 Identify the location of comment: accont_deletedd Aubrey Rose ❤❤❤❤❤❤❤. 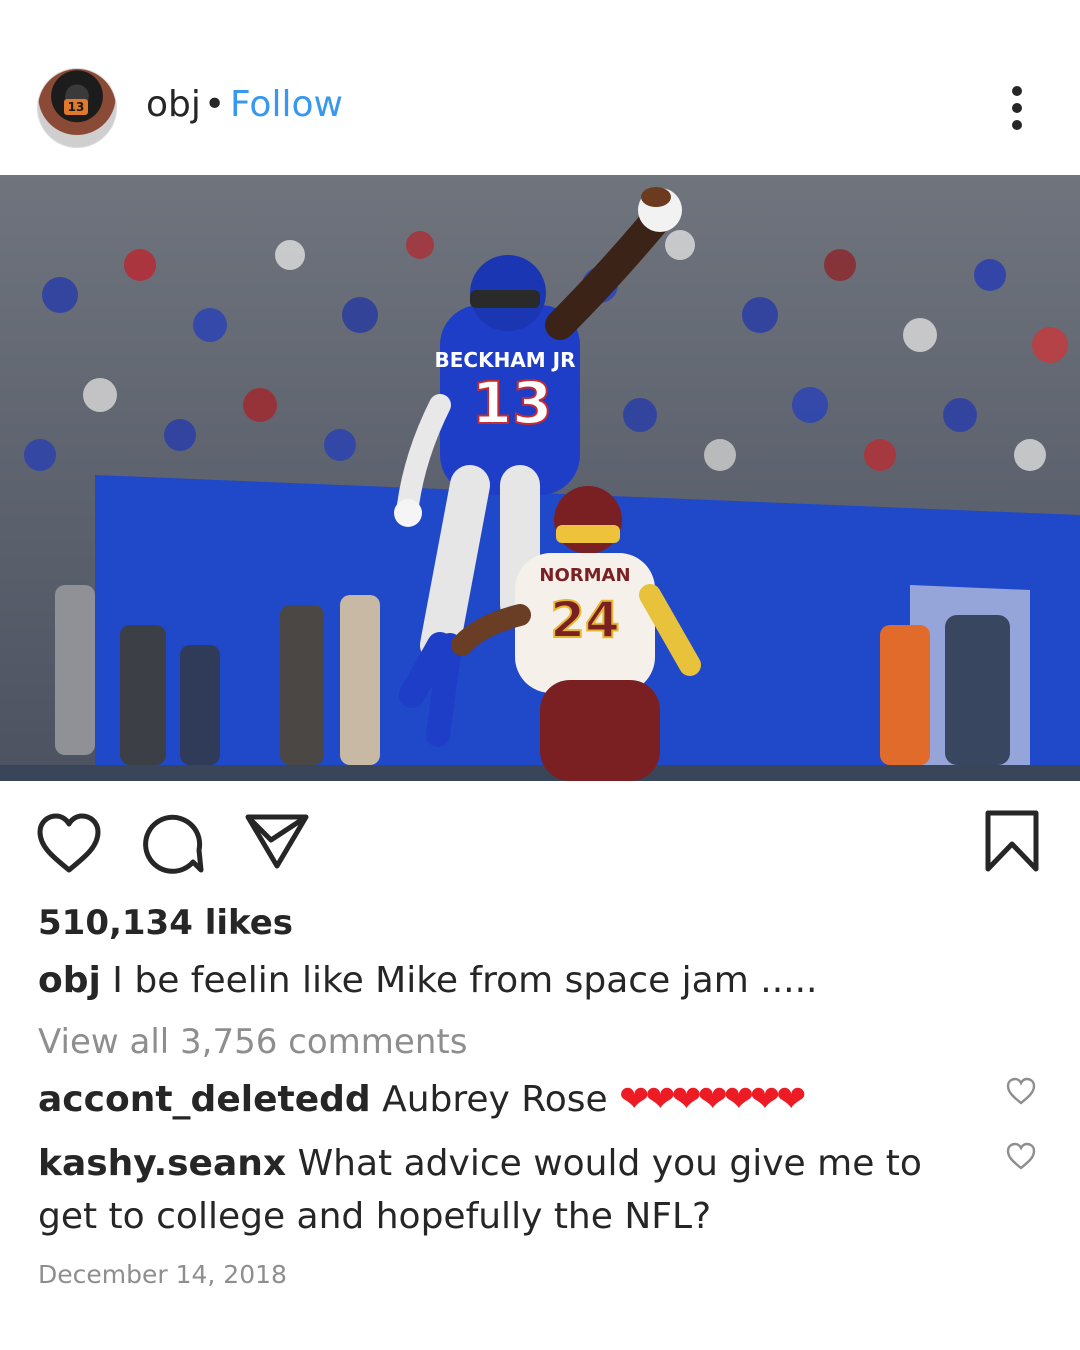
(498, 1099).